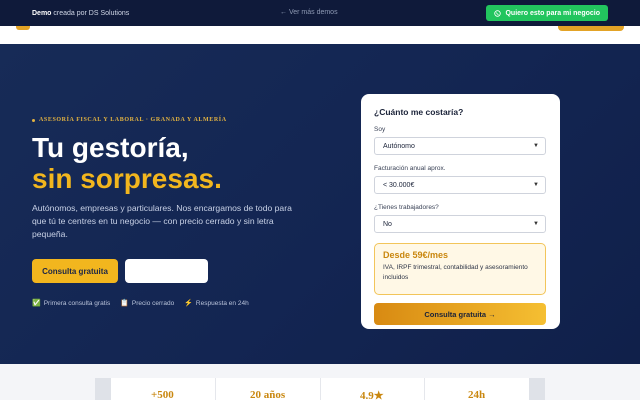 The image size is (640, 400). I want to click on employees-select: No ▼, so click(460, 224).